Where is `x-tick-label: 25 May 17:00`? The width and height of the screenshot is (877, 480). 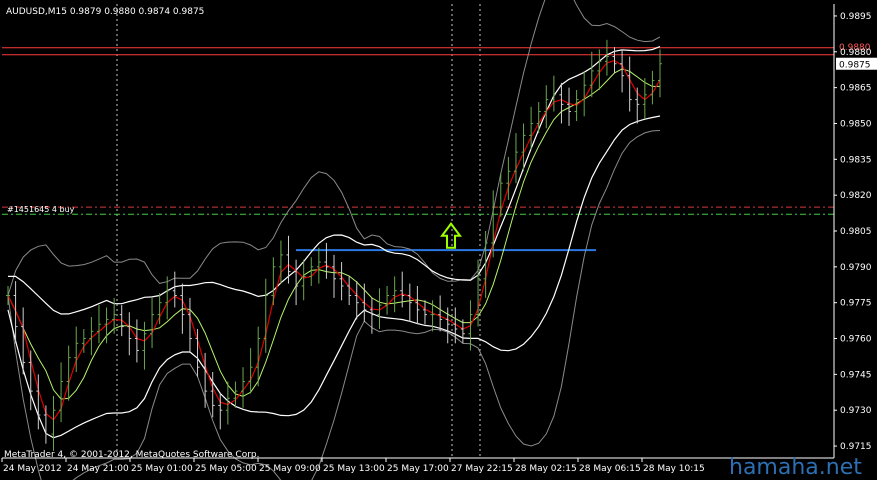 x-tick-label: 25 May 17:00 is located at coordinates (418, 469).